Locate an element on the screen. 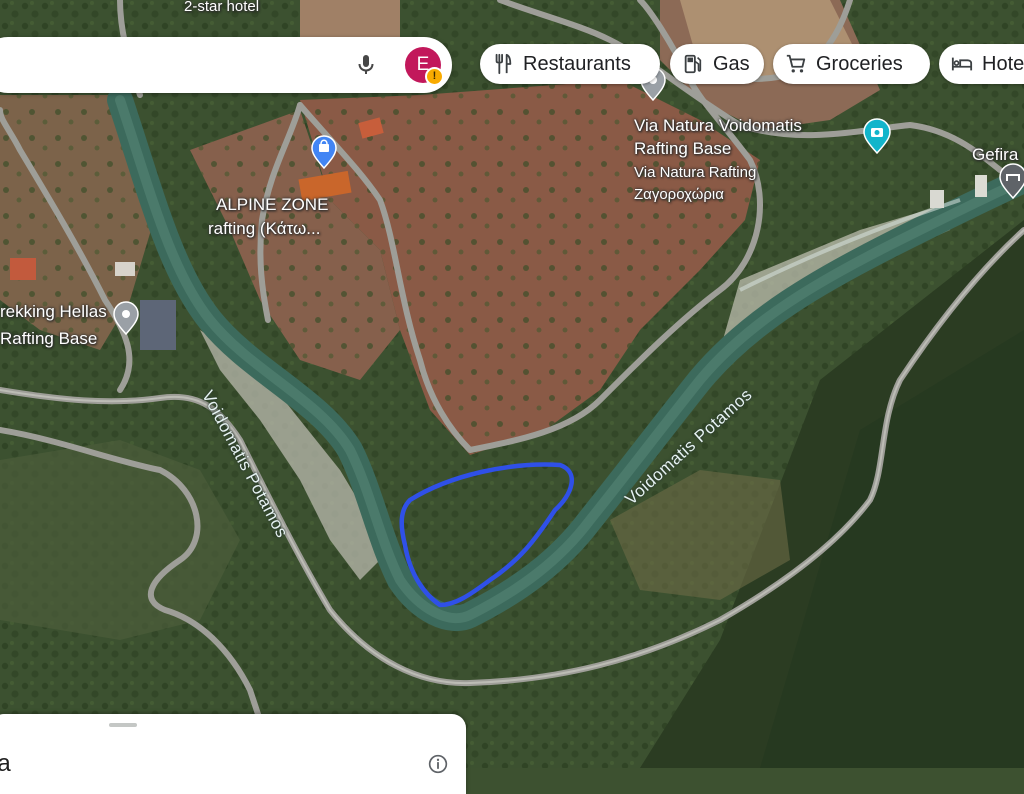  chip-gas: Gas is located at coordinates (717, 64).